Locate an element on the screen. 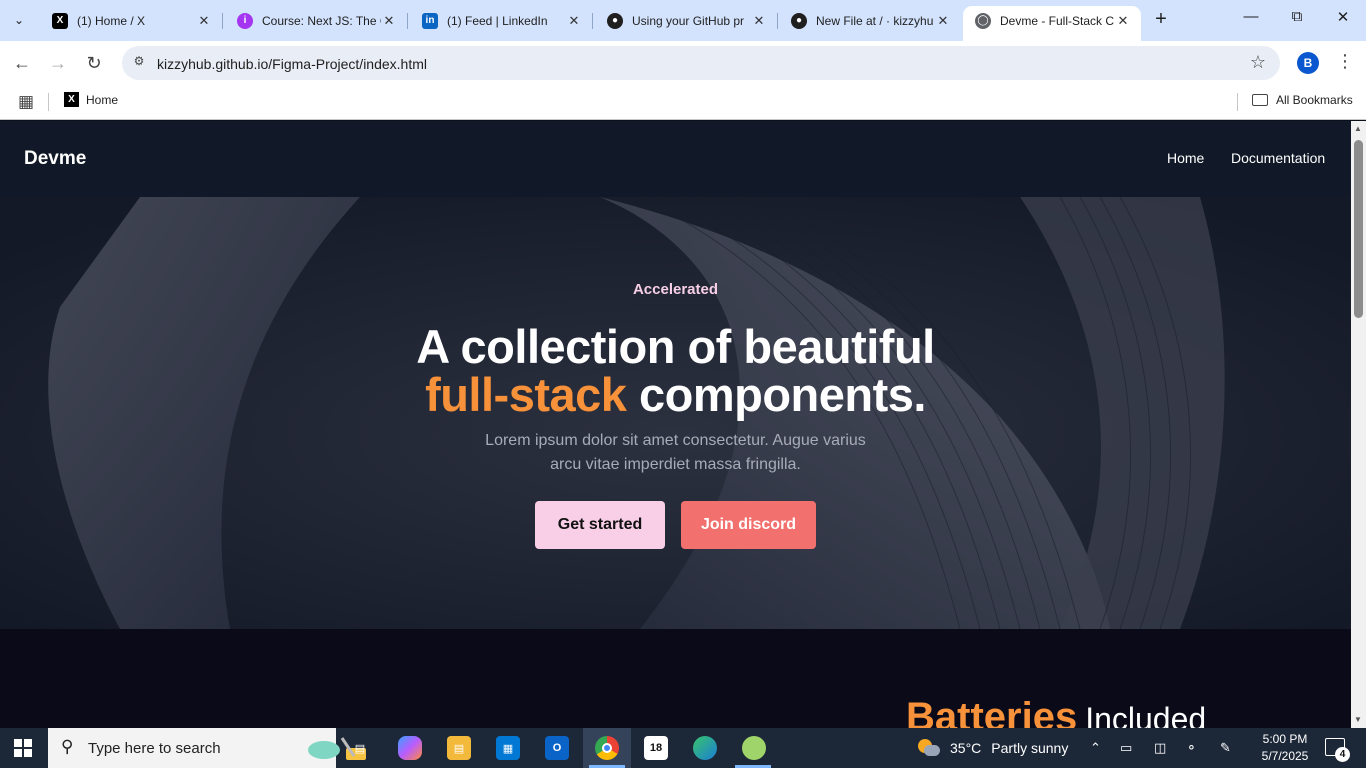 The height and width of the screenshot is (768, 1366). profile-avatar: B is located at coordinates (1308, 63).